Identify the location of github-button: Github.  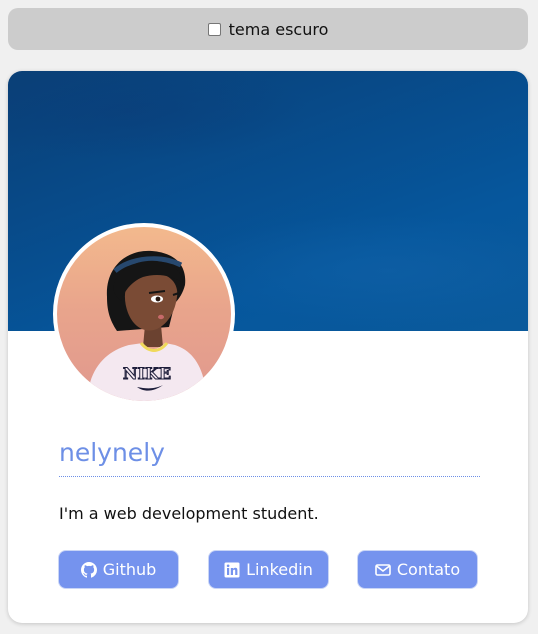
(118, 569).